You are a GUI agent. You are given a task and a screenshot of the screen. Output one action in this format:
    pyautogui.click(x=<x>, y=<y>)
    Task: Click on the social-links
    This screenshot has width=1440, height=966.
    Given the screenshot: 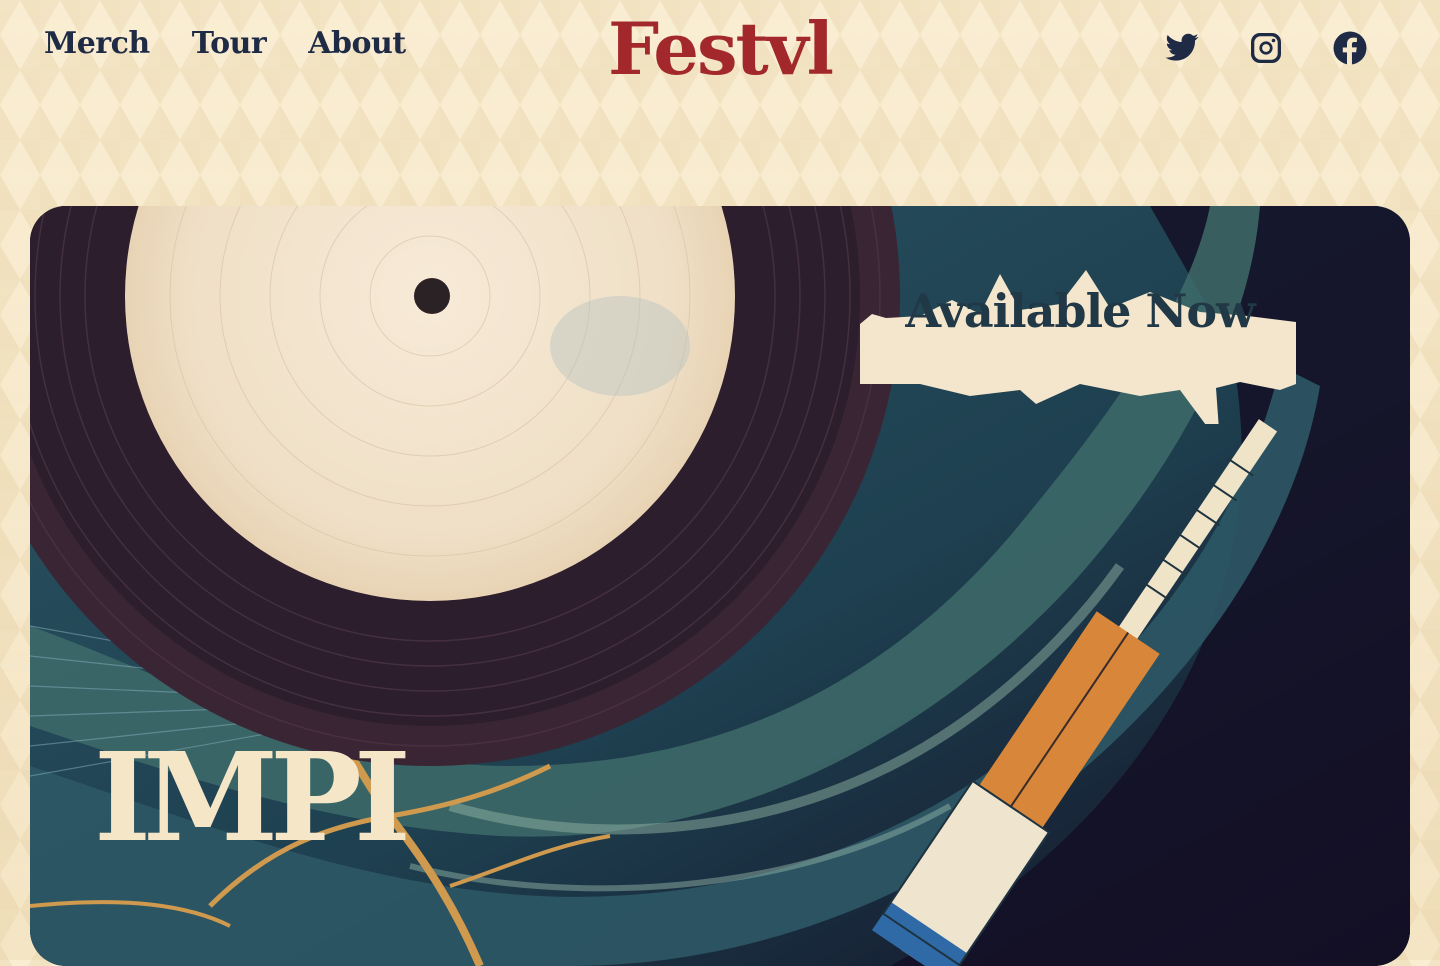 What is the action you would take?
    pyautogui.click(x=1266, y=48)
    